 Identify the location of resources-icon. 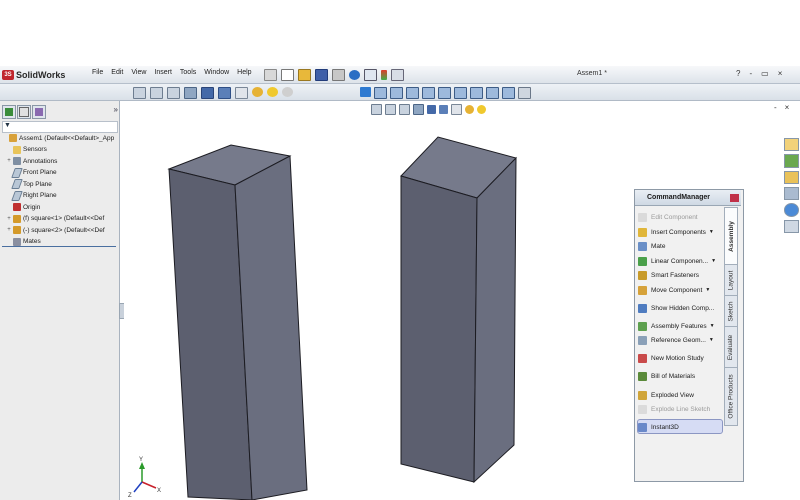
(791, 145).